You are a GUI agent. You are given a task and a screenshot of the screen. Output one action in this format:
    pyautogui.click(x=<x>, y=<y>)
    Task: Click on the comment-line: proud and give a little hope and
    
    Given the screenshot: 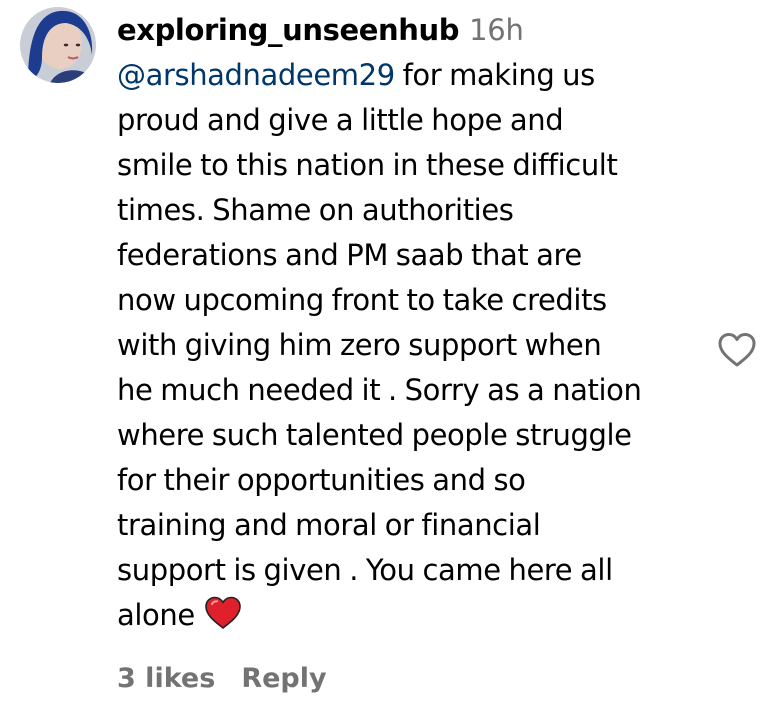 What is the action you would take?
    pyautogui.click(x=340, y=120)
    